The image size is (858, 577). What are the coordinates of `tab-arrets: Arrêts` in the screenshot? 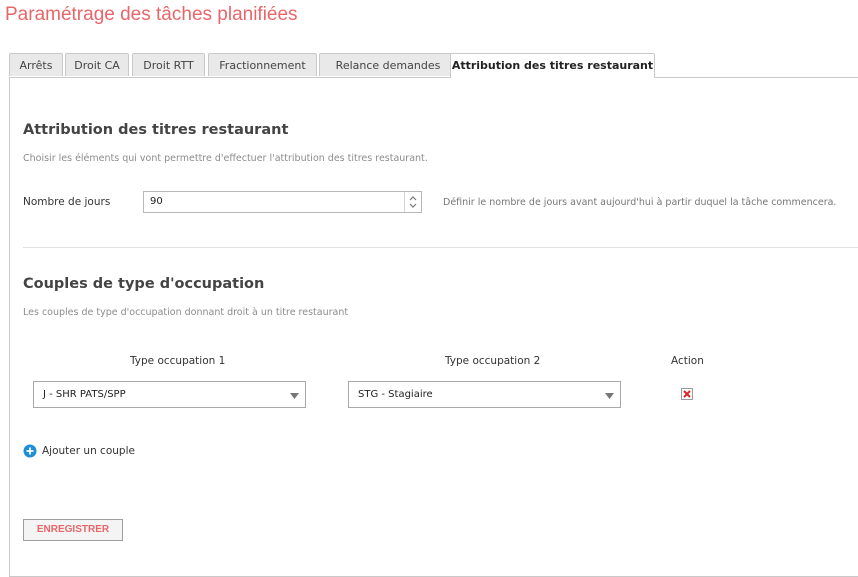 It's located at (36, 64).